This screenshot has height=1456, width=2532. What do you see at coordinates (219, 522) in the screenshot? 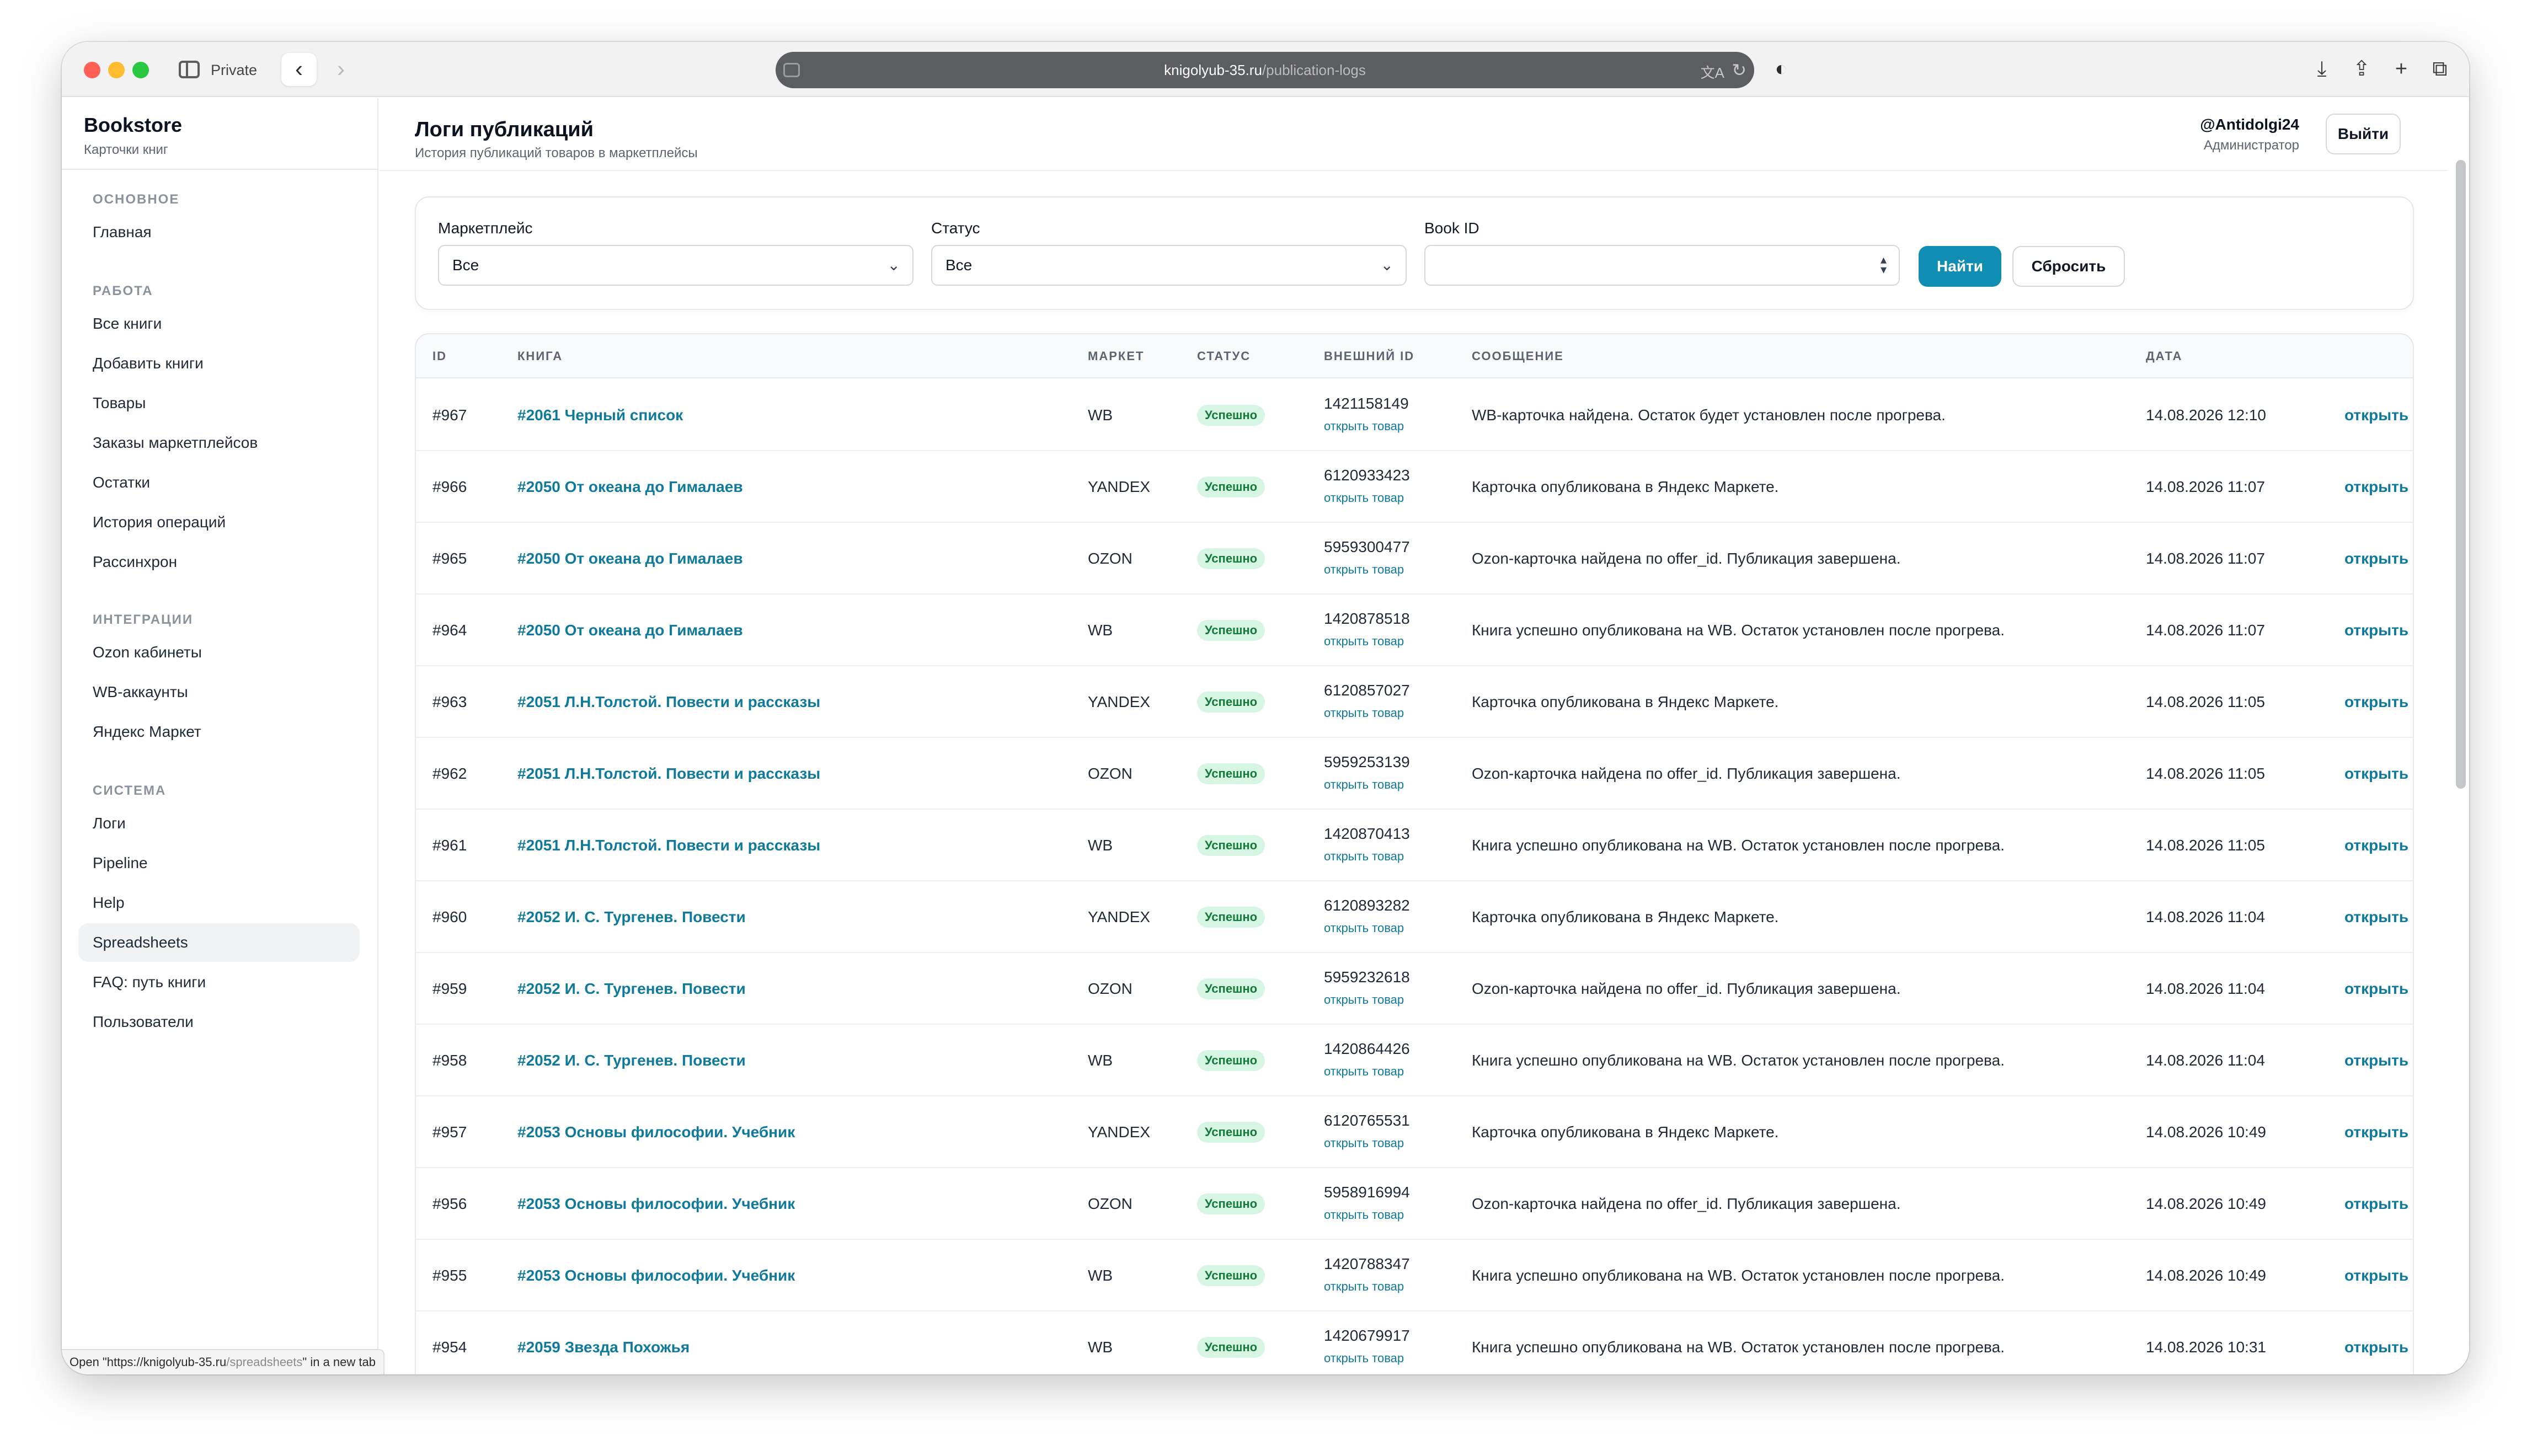
I see `sidebar-item-history: История операций` at bounding box center [219, 522].